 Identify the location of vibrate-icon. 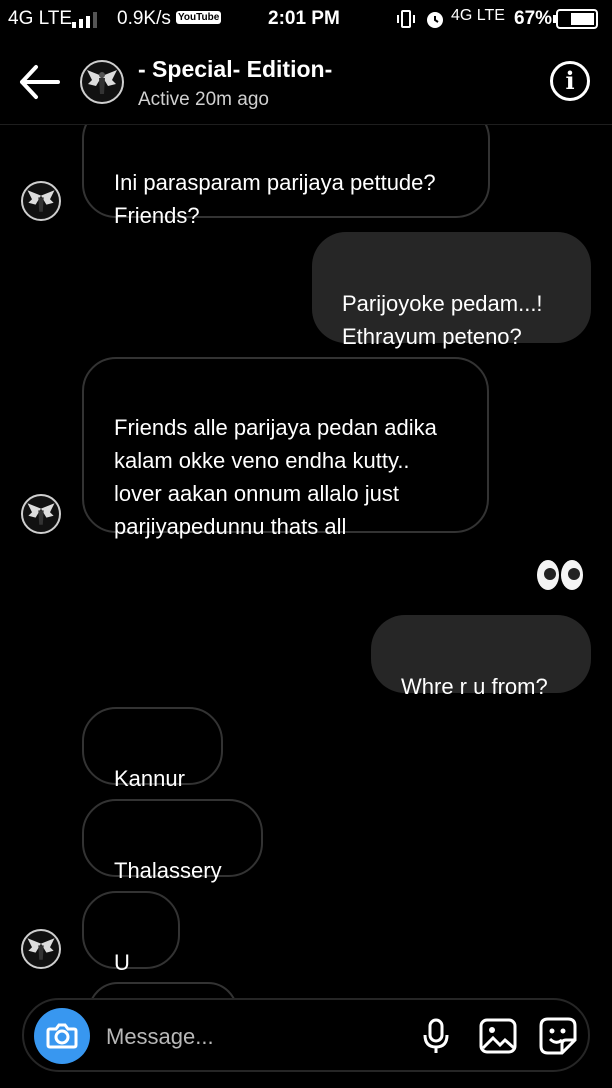
(406, 19).